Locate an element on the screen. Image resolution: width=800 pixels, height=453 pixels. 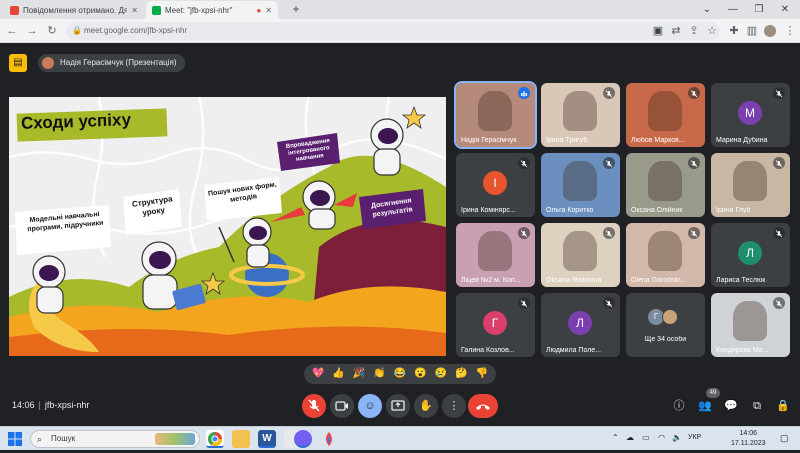
forward-arrow-icon: → is located at coordinates (32, 31).